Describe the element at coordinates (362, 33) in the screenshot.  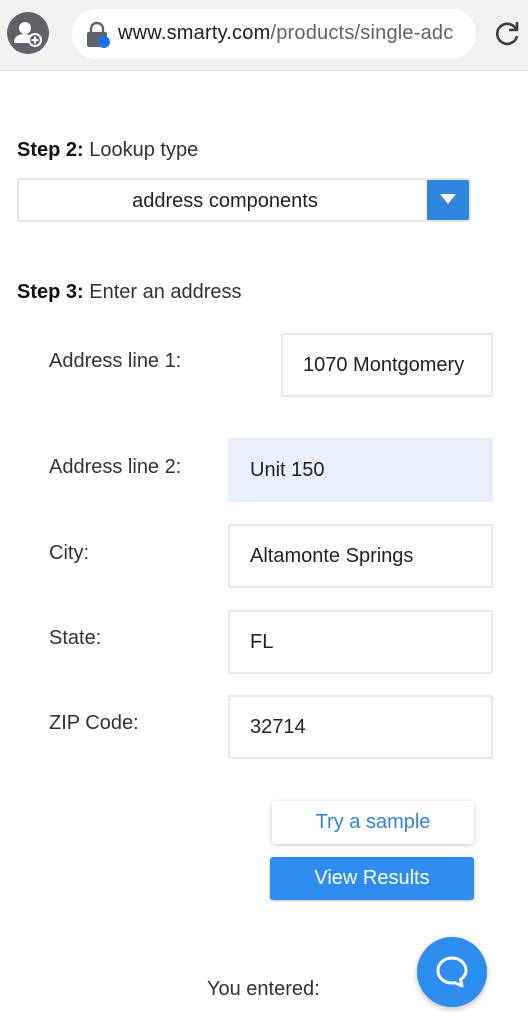
I see `url-path: /products/single-adc` at that location.